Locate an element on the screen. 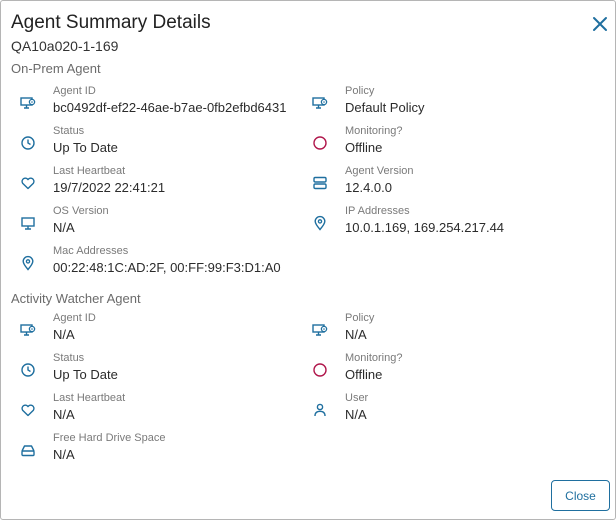 The image size is (616, 520). field-value: bc0492df-ef22-46ae-b7ae-0fb2efbd6431 is located at coordinates (170, 107).